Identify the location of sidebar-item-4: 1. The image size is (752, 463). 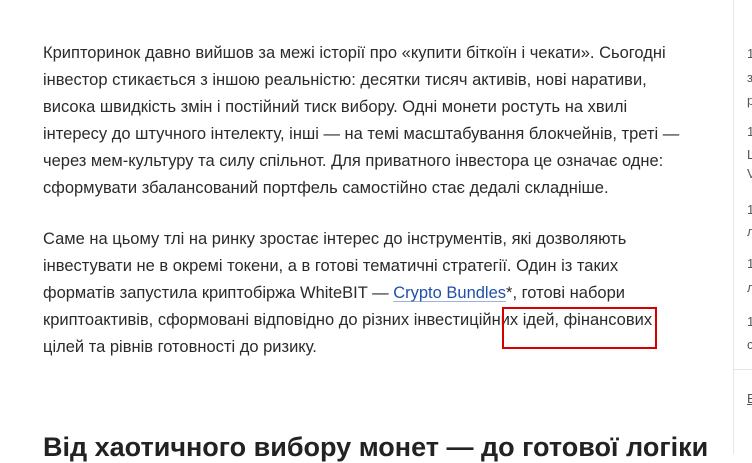
(749, 264).